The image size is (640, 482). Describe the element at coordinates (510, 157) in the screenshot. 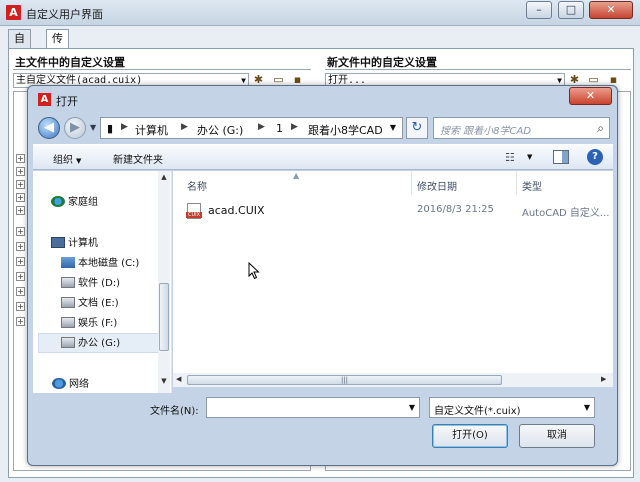

I see `view-options-icon: ☷` at that location.